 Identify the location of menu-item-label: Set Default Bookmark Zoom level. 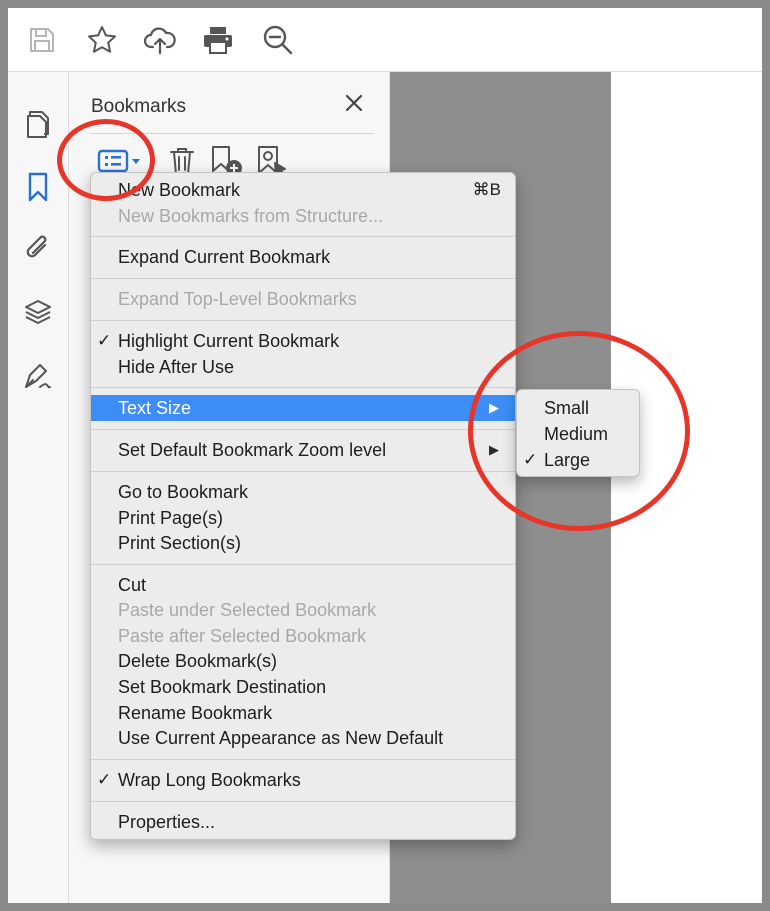
(252, 450).